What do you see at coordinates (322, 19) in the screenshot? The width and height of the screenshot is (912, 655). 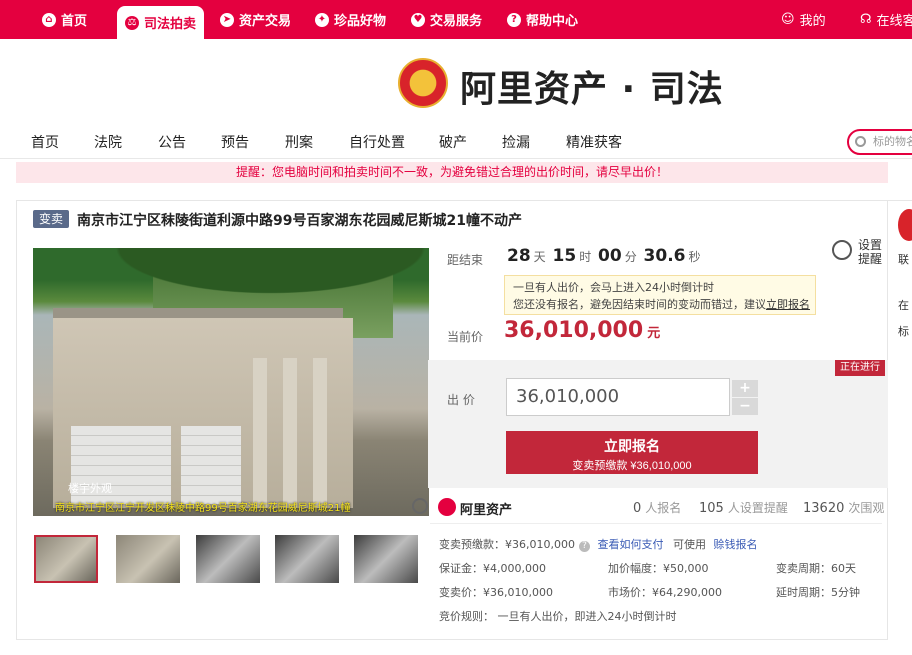 I see `hammer-icon: ✦` at bounding box center [322, 19].